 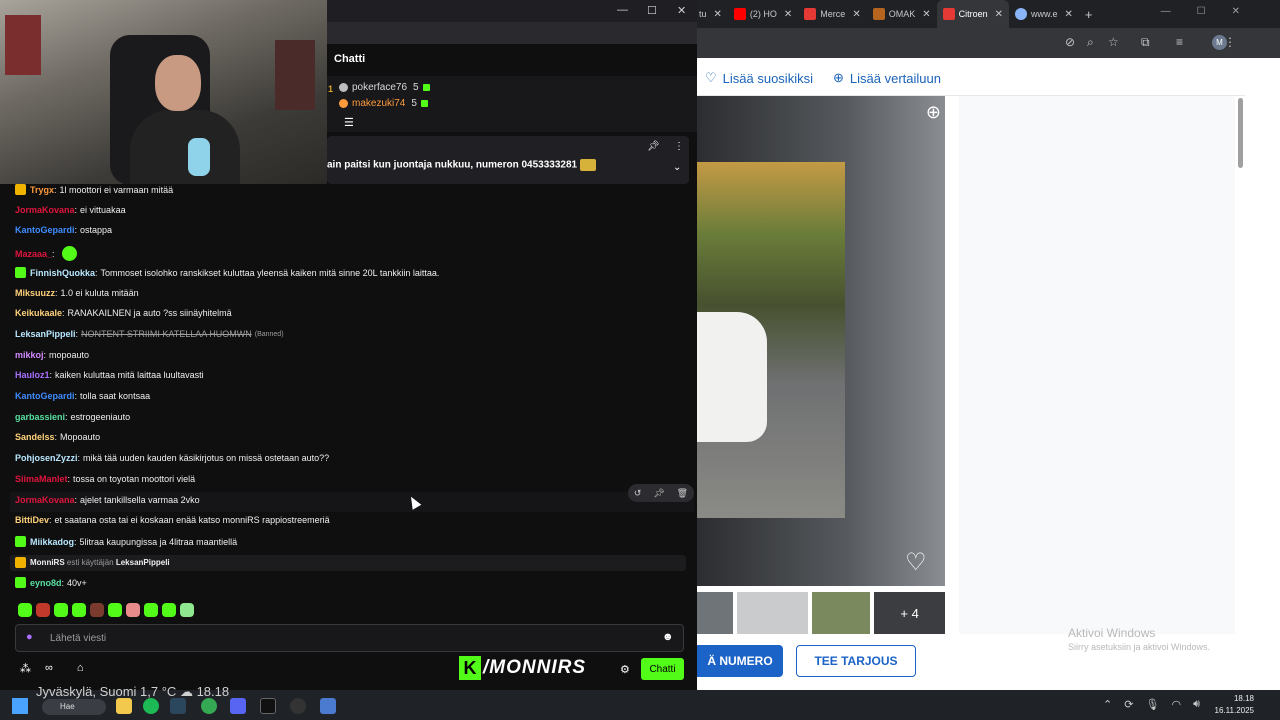 I want to click on chat-message: KantoGepardi: ostappa, so click(x=63, y=230).